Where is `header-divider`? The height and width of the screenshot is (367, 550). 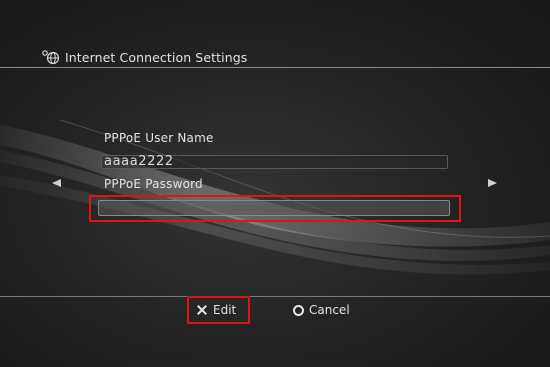 header-divider is located at coordinates (275, 67).